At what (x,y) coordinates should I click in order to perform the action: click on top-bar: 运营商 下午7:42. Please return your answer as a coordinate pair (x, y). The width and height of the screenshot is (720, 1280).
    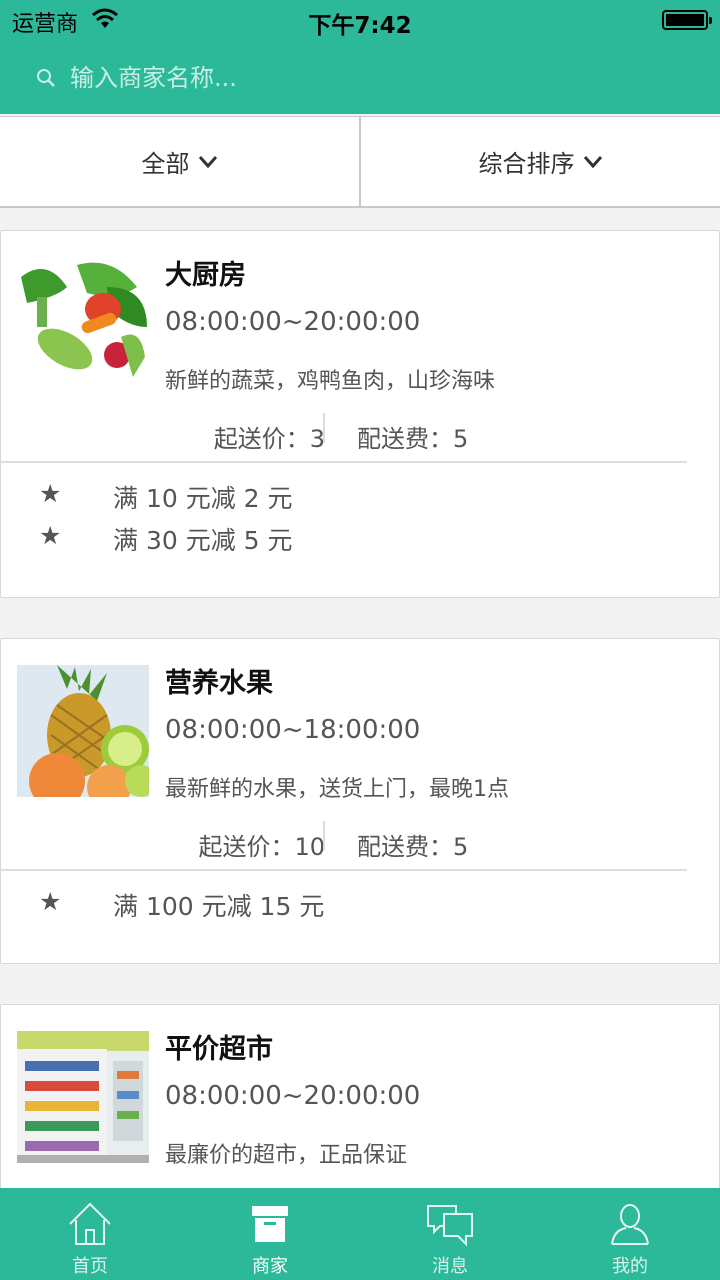
    Looking at the image, I should click on (360, 57).